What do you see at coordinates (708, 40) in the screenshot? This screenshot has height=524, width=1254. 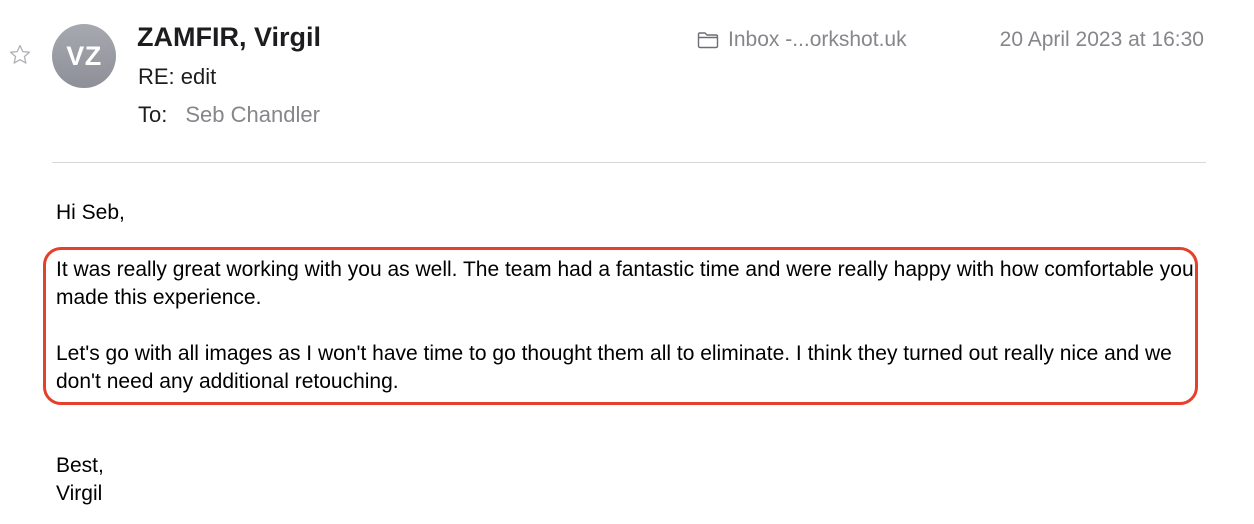 I see `folder-icon` at bounding box center [708, 40].